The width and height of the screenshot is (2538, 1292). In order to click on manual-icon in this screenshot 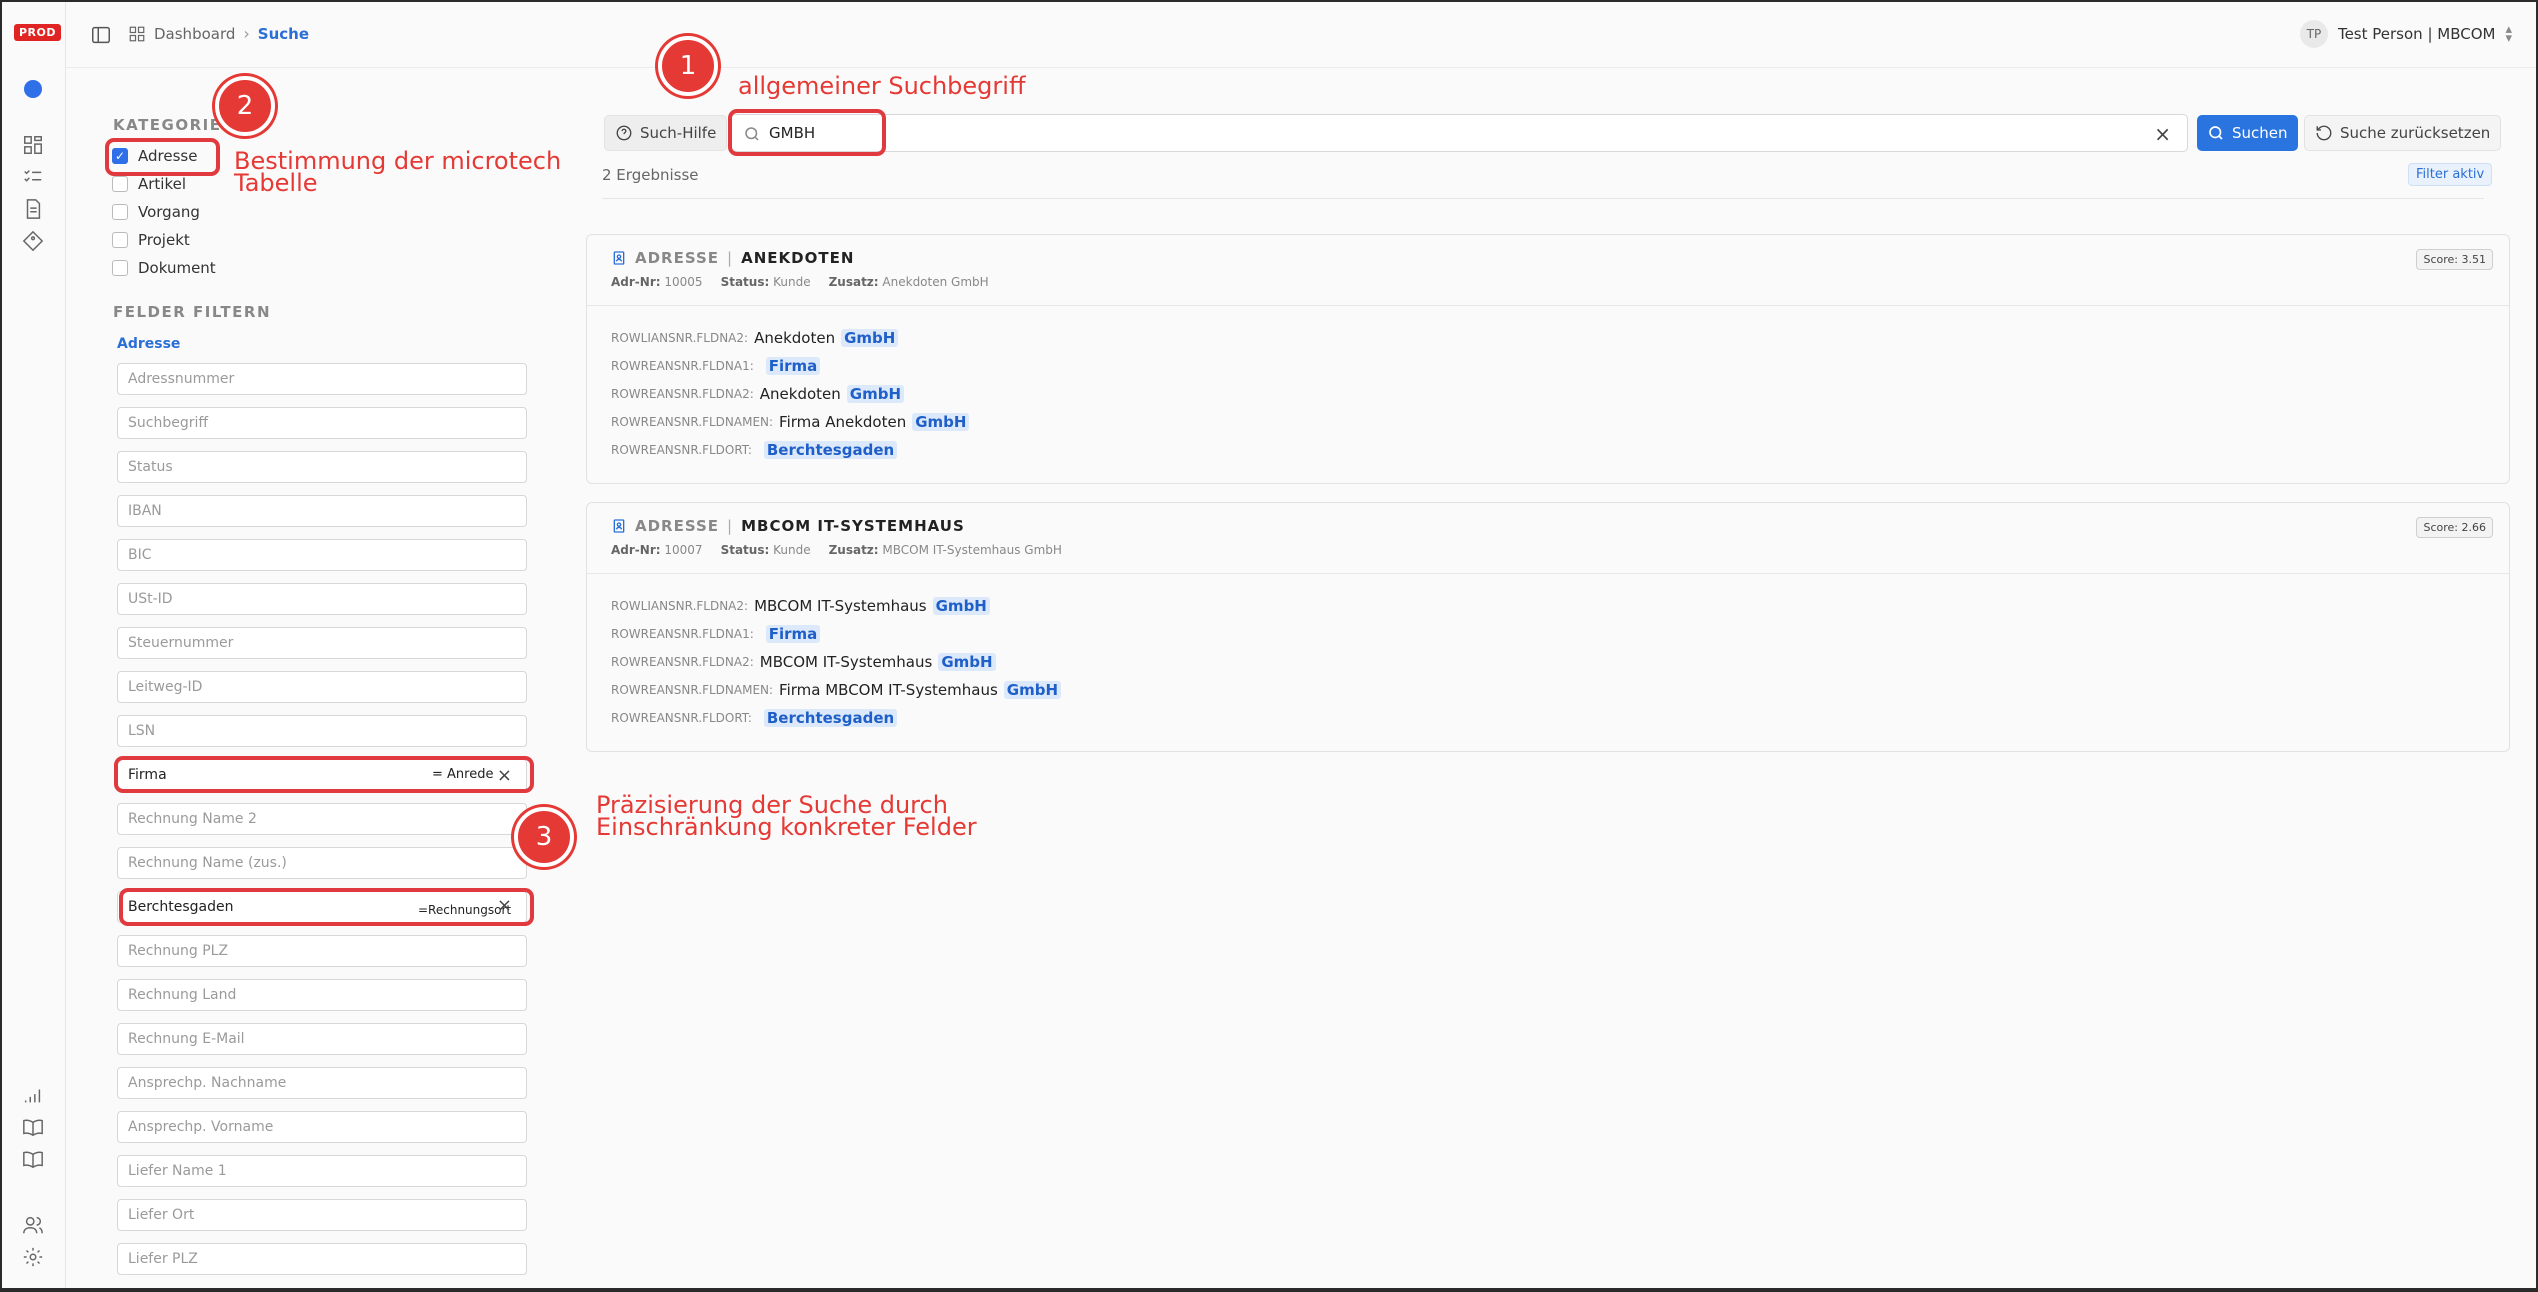, I will do `click(33, 1159)`.